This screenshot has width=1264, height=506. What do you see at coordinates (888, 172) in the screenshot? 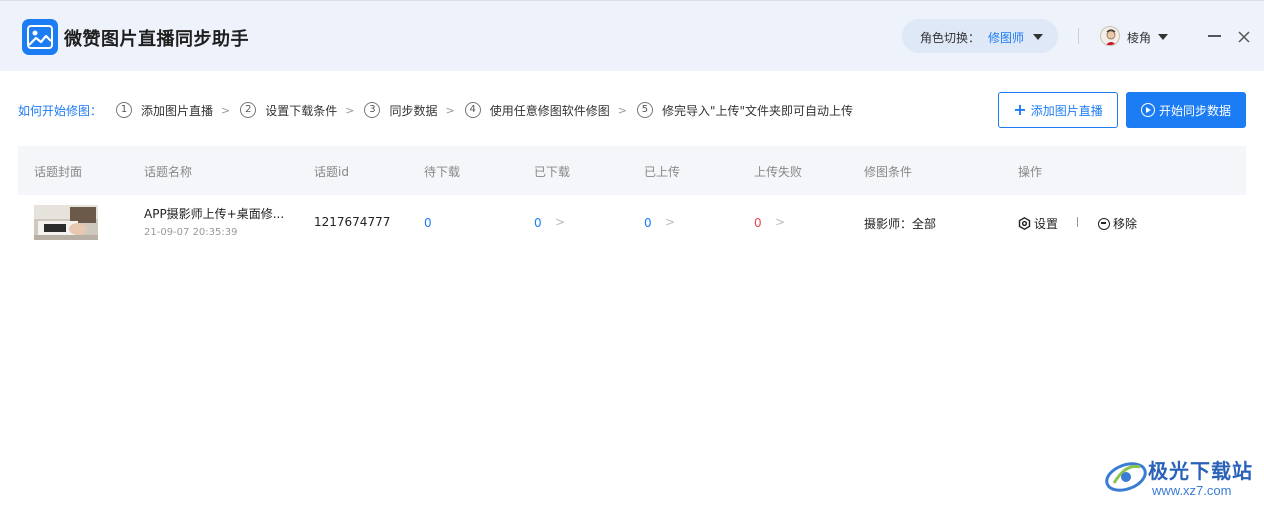
I see `col-header-condition: 修图条件` at bounding box center [888, 172].